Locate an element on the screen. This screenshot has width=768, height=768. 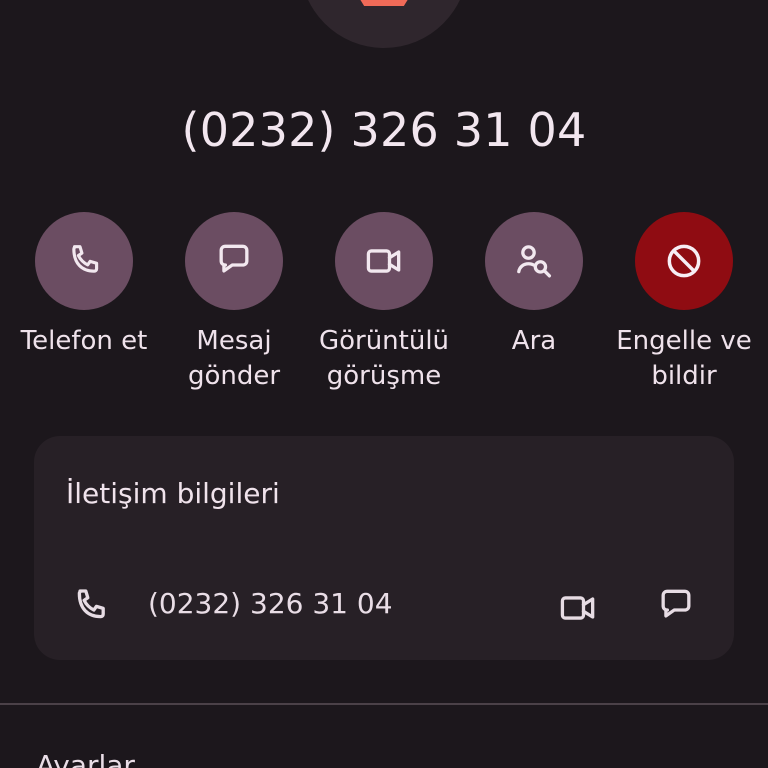
message-button is located at coordinates (234, 261).